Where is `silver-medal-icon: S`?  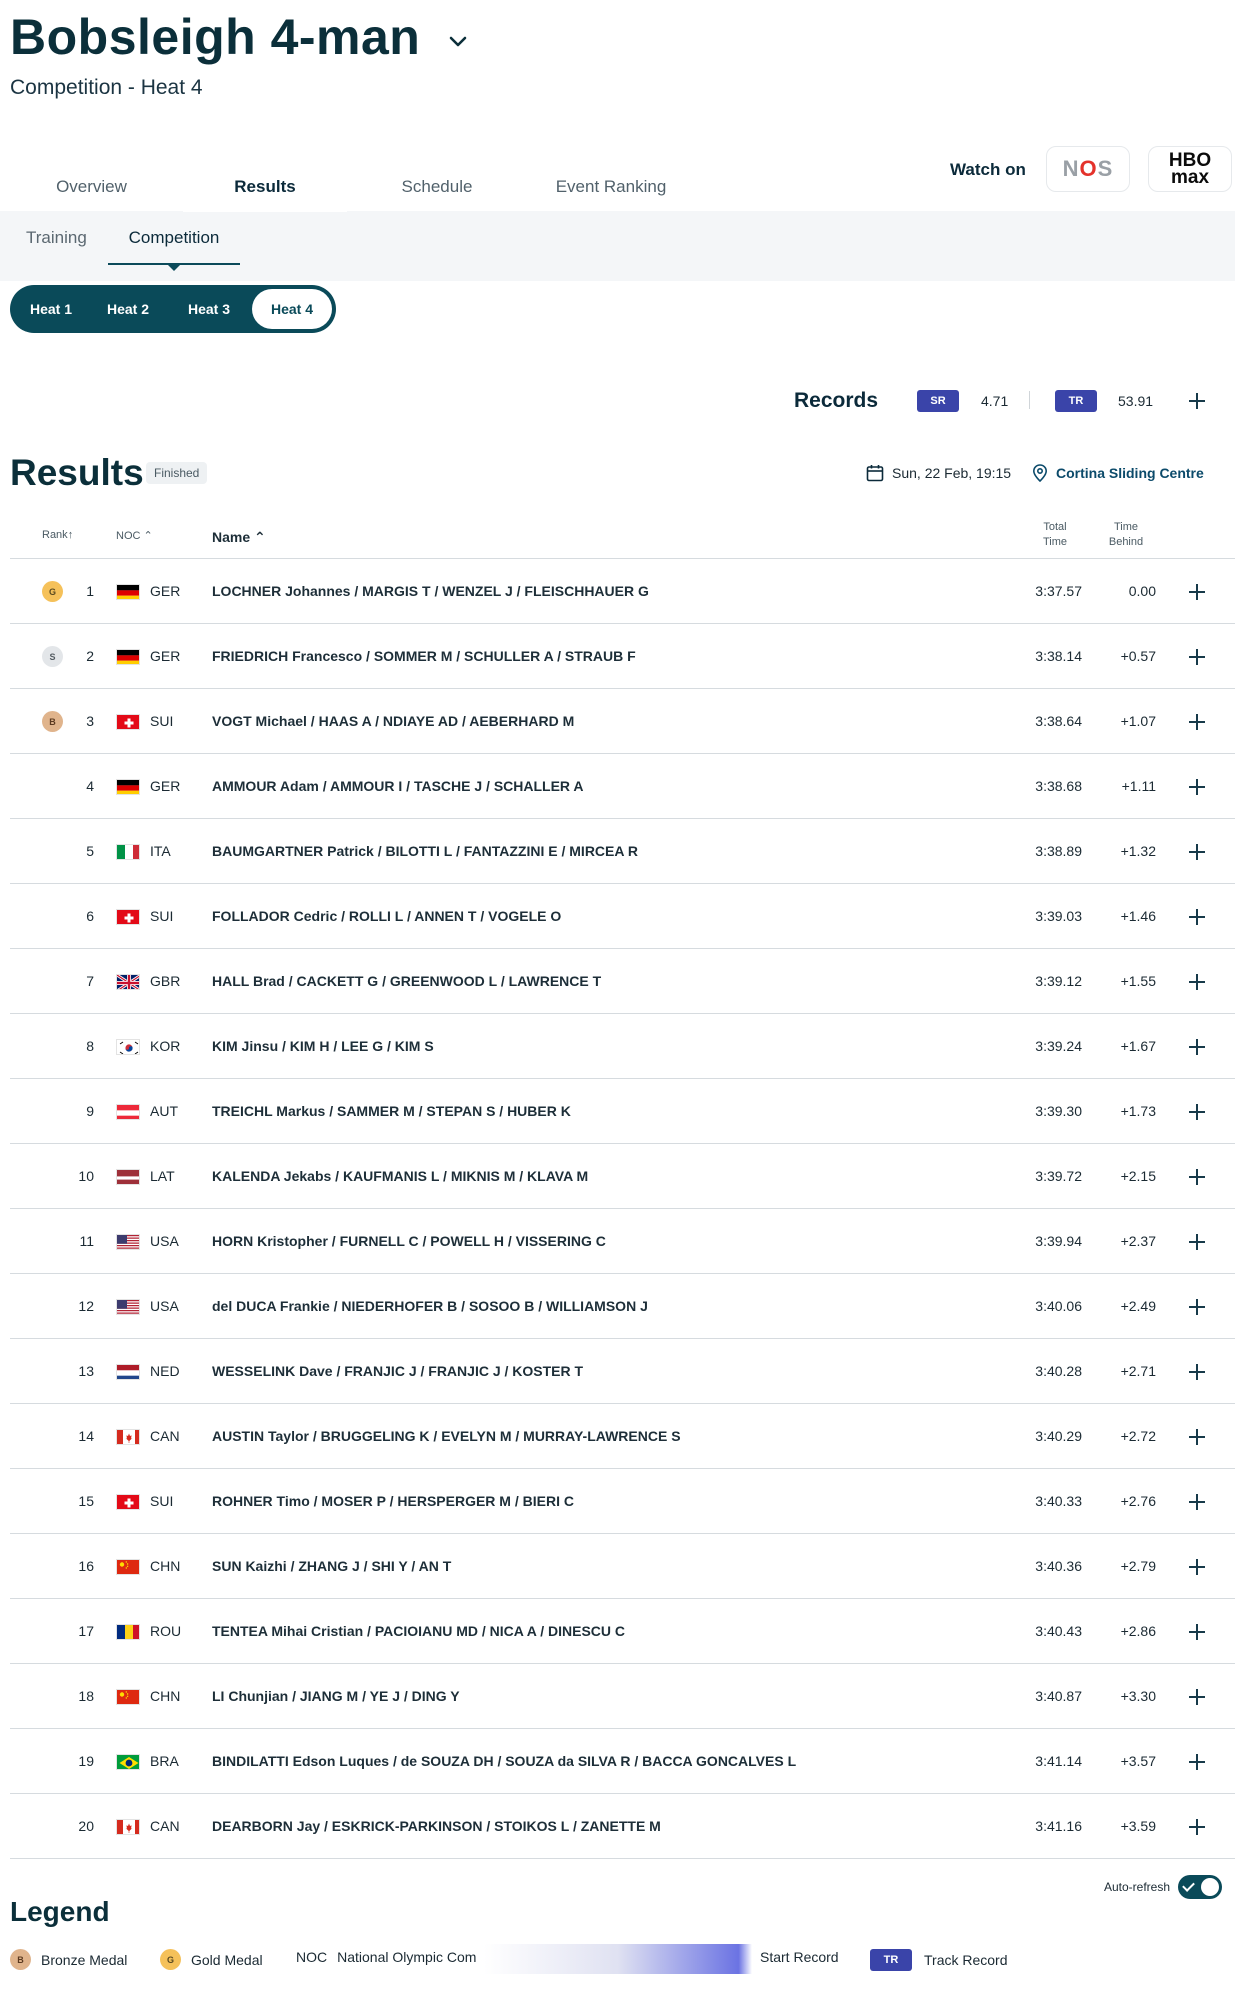 silver-medal-icon: S is located at coordinates (52, 656).